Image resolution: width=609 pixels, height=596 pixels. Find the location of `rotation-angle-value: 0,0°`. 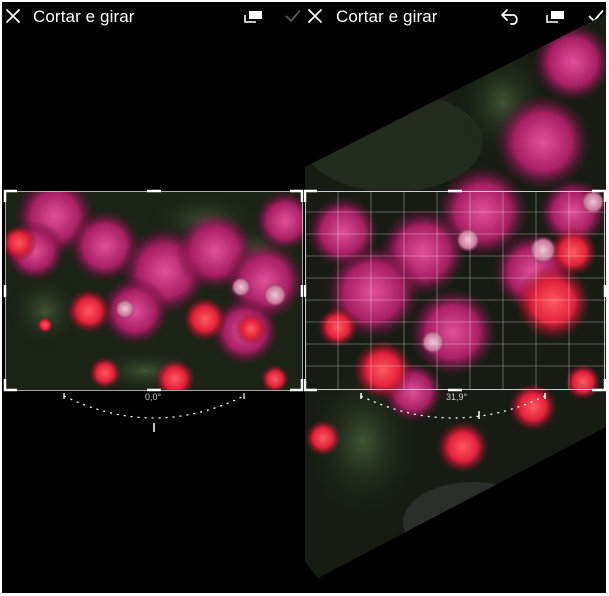

rotation-angle-value: 0,0° is located at coordinates (153, 397).